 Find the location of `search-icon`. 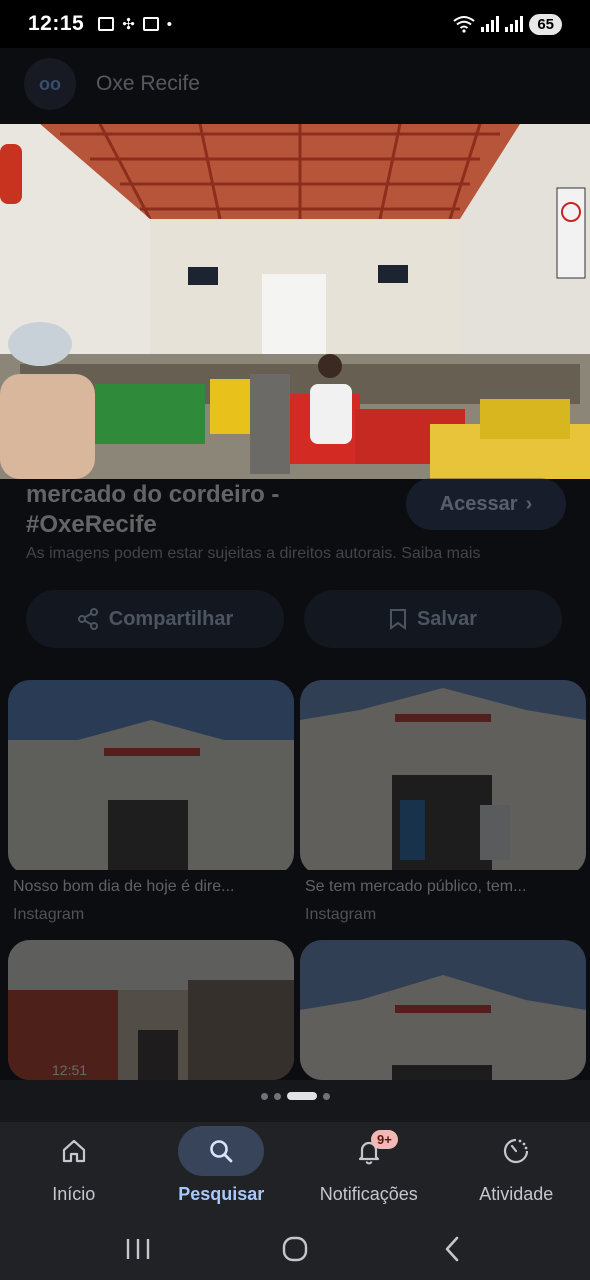

search-icon is located at coordinates (221, 1151).